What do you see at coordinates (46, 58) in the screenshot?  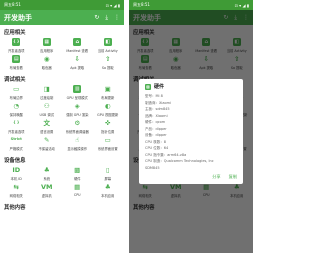 I see `tool-icon: ◉` at bounding box center [46, 58].